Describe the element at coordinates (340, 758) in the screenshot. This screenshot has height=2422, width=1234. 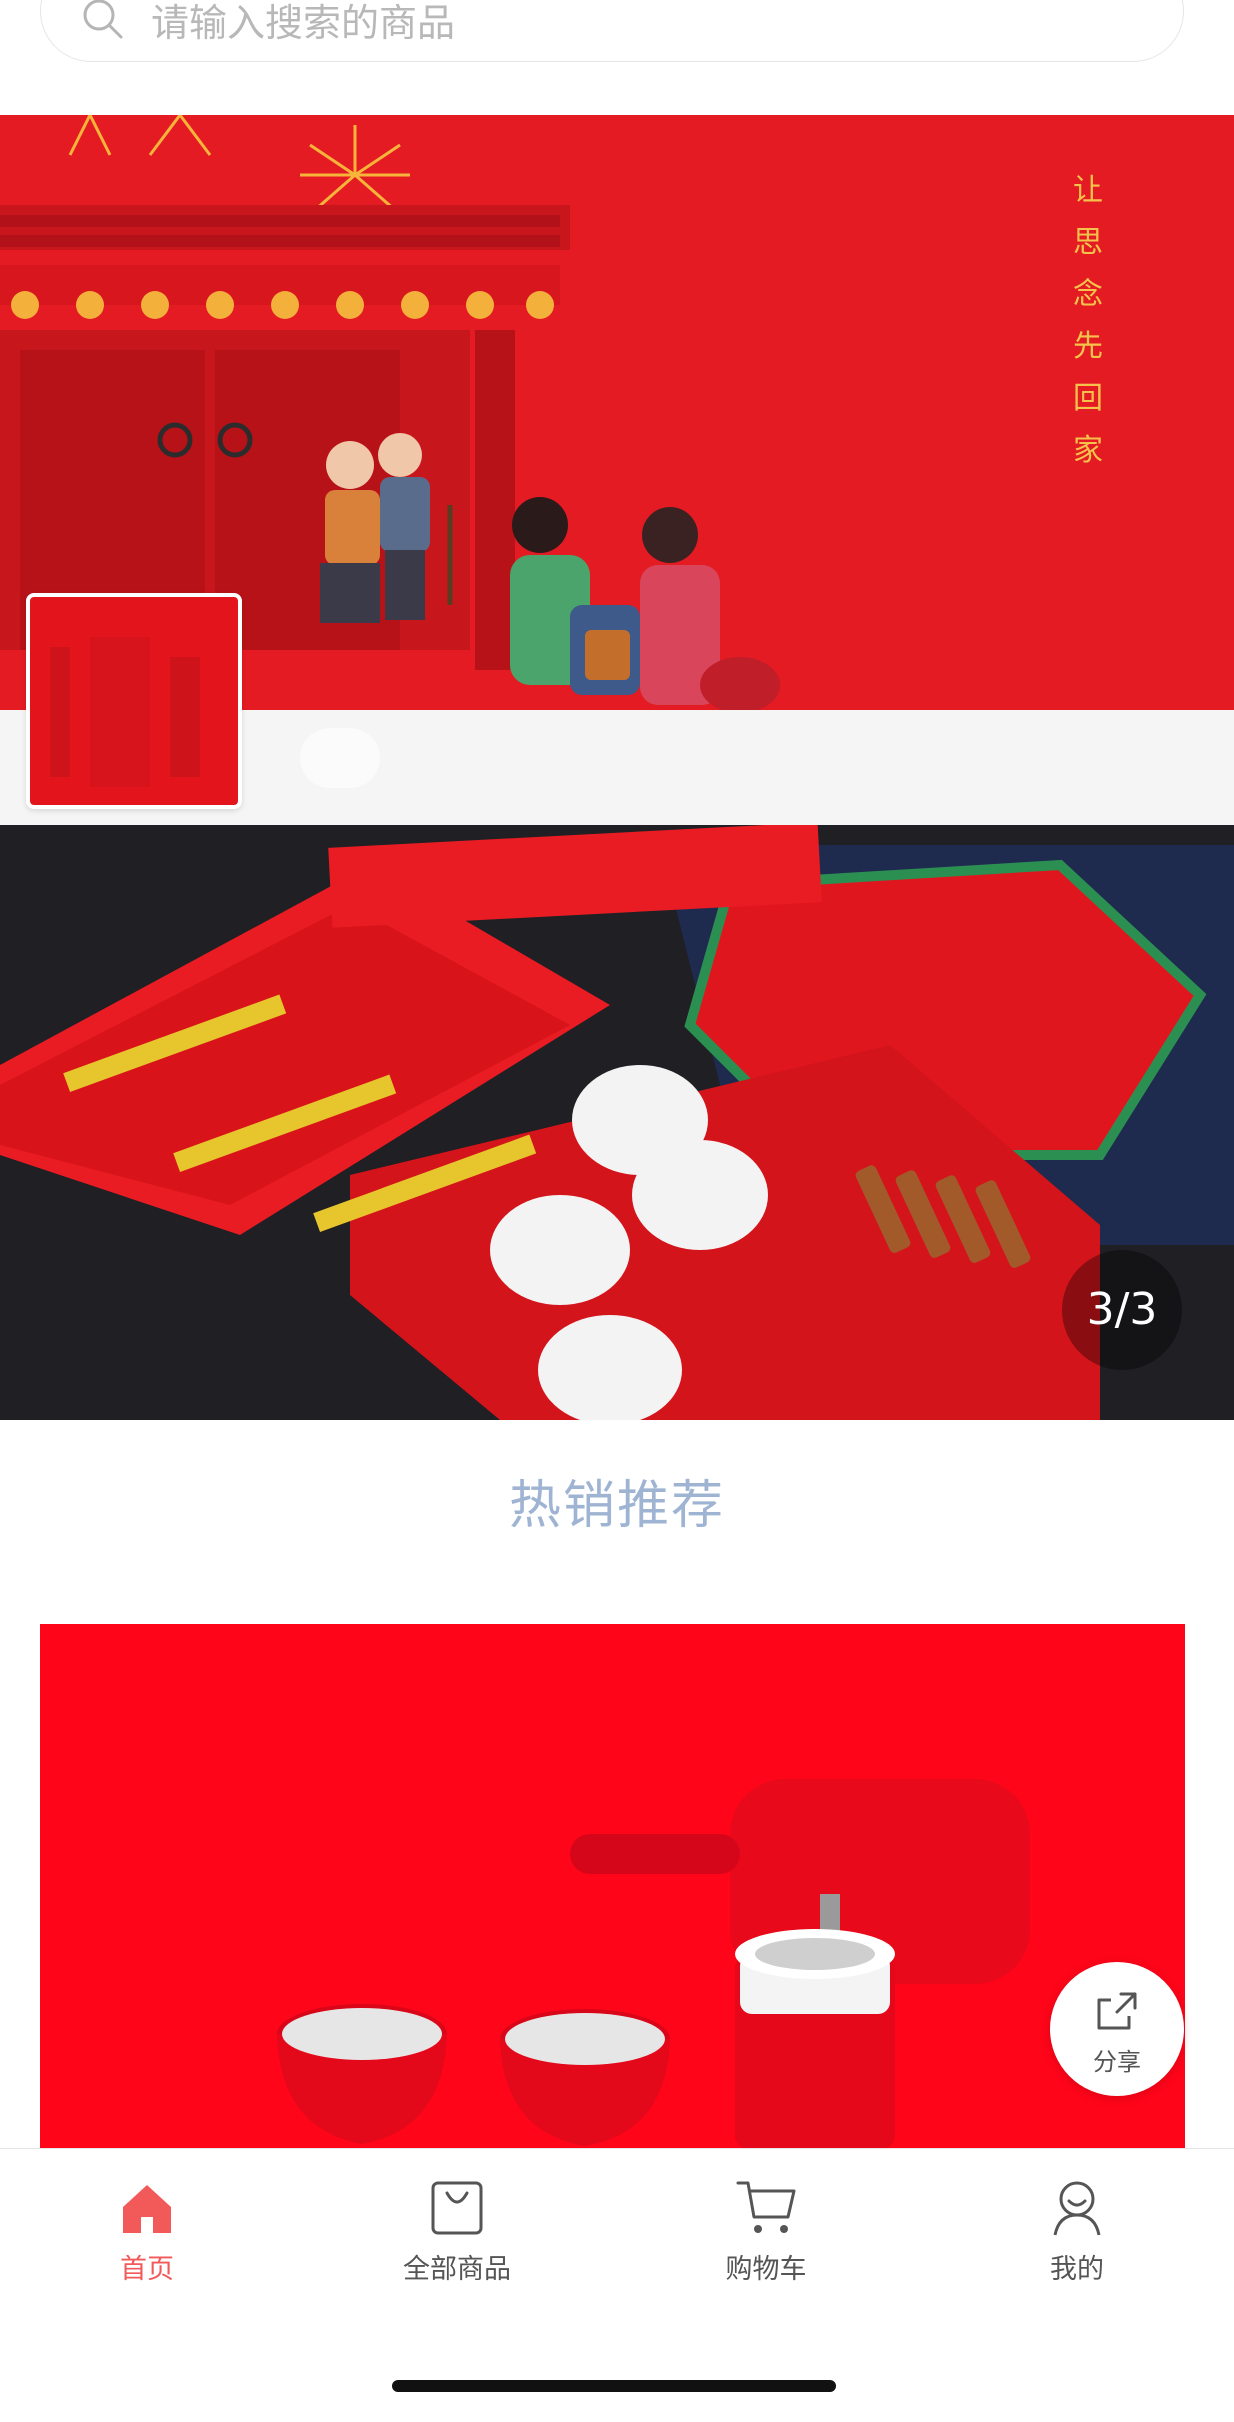
I see `carousel-dot` at that location.